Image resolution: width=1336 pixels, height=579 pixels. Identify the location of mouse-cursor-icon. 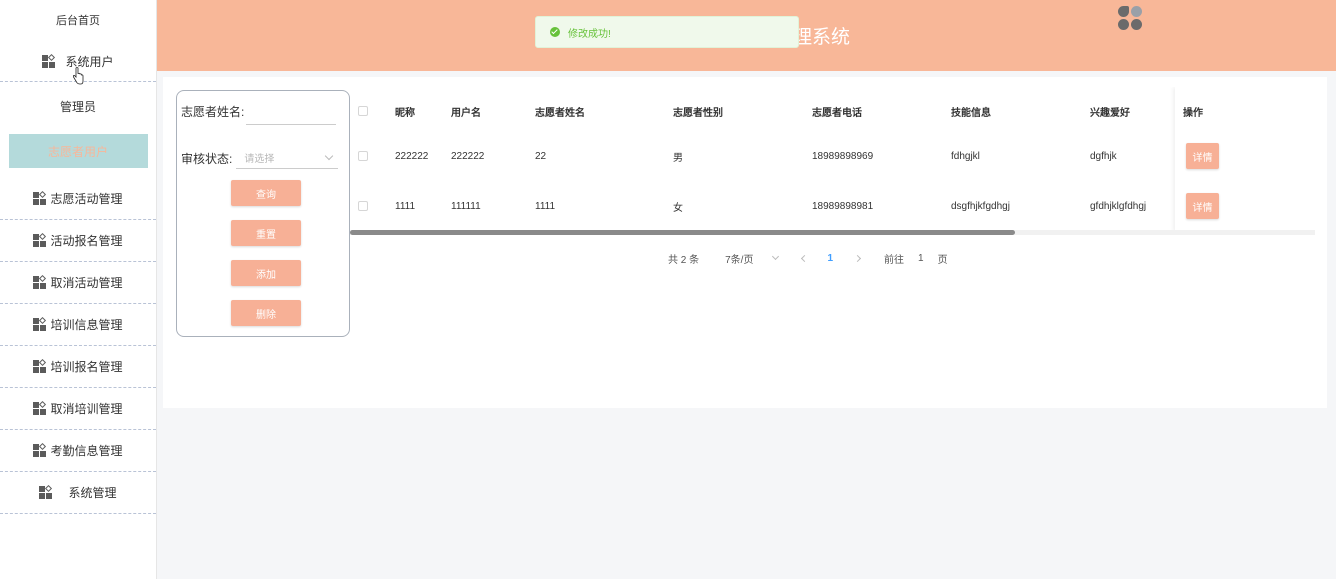
(78, 76).